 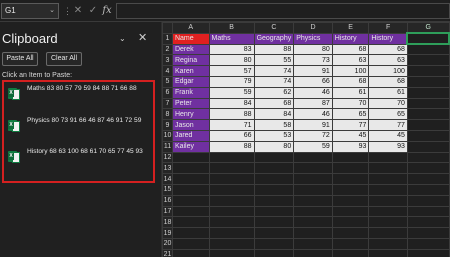 What do you see at coordinates (428, 49) in the screenshot?
I see `cell-g2` at bounding box center [428, 49].